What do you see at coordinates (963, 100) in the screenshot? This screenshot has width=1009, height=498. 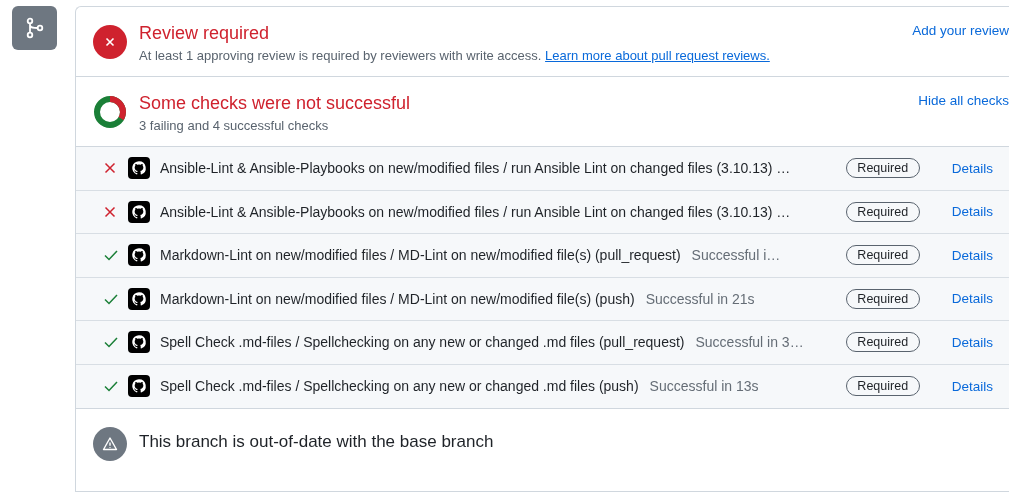 I see `hide-checks-link: Hide all checks` at bounding box center [963, 100].